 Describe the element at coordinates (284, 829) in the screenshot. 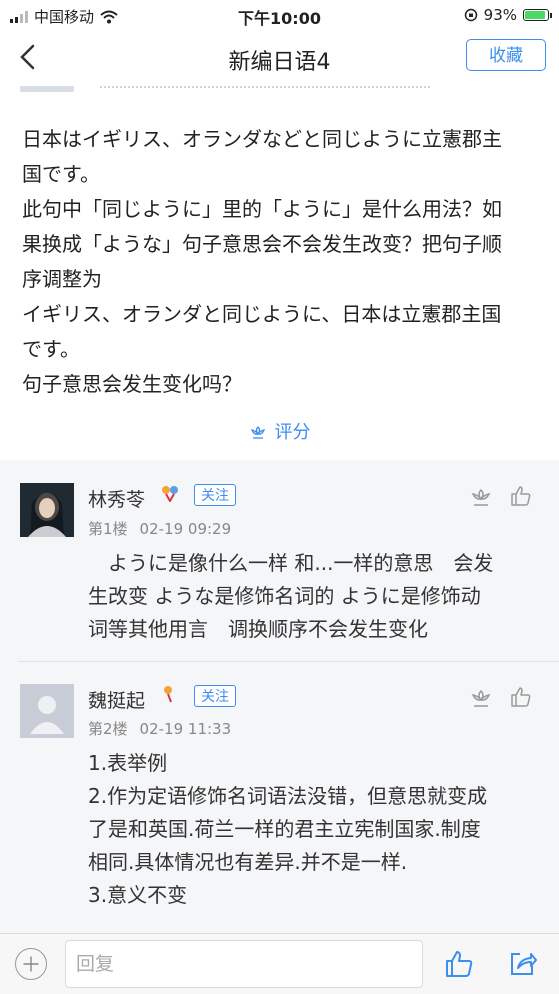

I see `reply-line: 了是和英国.荷兰一样的君主立宪制国家.制度` at that location.